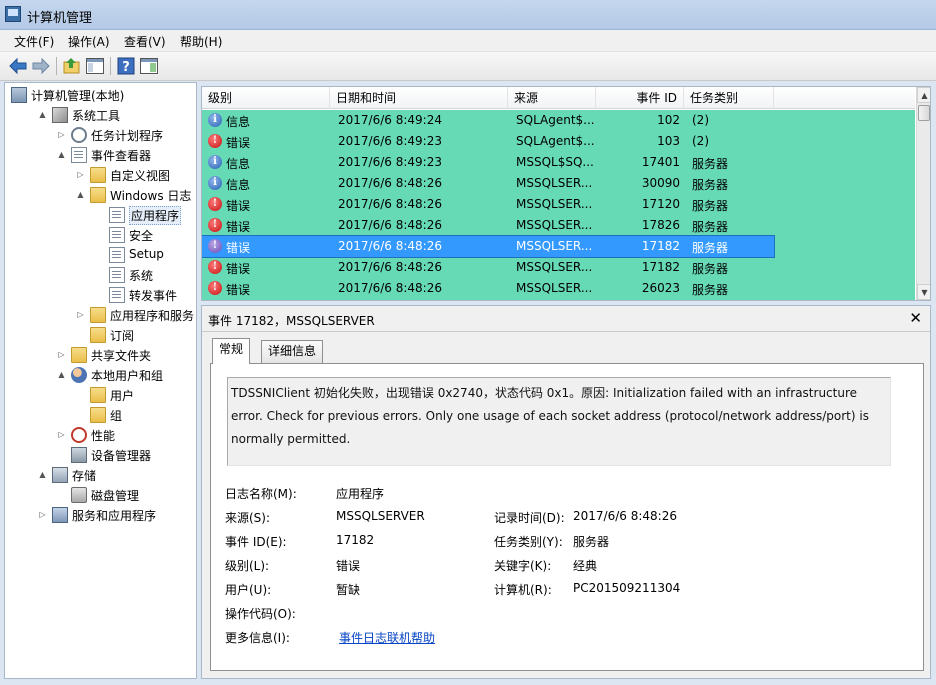 The width and height of the screenshot is (936, 685). I want to click on detail-header: 事件 17182，MSSQLSERVER ✕, so click(566, 319).